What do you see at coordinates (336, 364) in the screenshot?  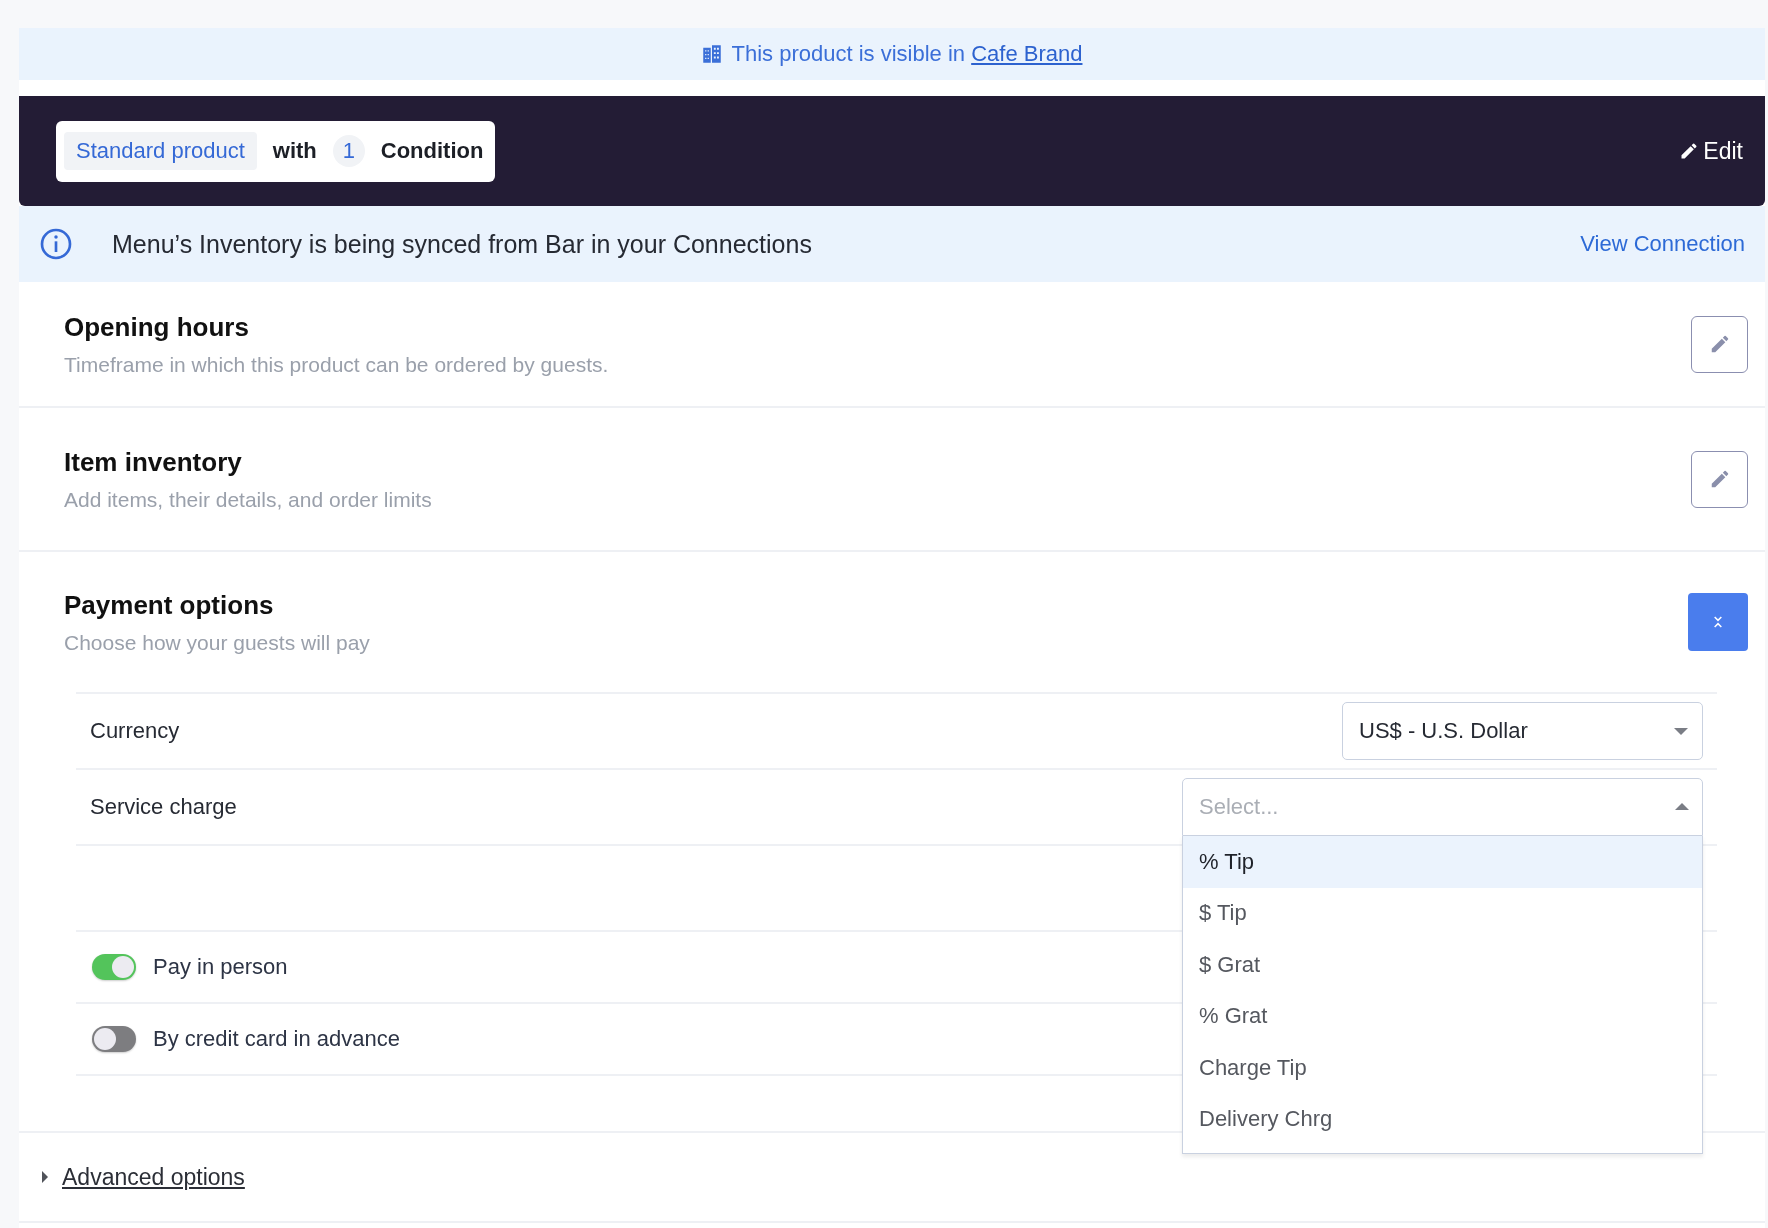 I see `section-description: Timeframe in which this product can be ordered by guests.` at bounding box center [336, 364].